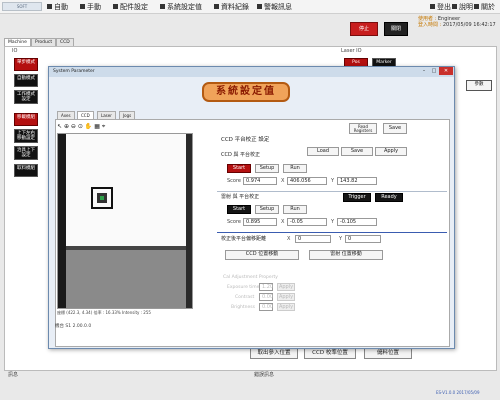 The image size is (500, 400). Describe the element at coordinates (396, 29) in the screenshot. I see `close-button: 關閉` at that location.